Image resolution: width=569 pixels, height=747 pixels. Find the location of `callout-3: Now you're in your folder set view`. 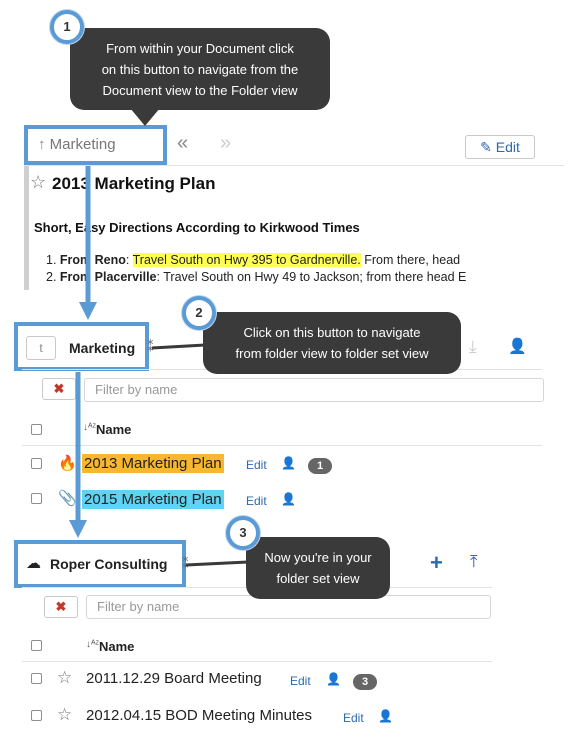

callout-3: Now you're in your folder set view is located at coordinates (318, 568).